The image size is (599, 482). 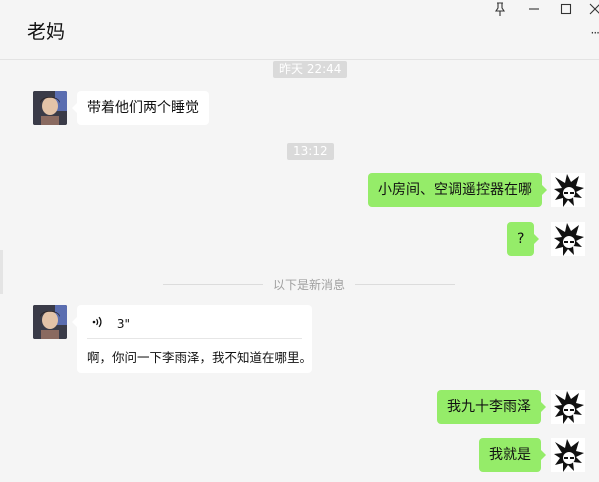 I want to click on voice-transcript: 啊，你问一下李雨泽，我不知道在哪里。, so click(x=200, y=357).